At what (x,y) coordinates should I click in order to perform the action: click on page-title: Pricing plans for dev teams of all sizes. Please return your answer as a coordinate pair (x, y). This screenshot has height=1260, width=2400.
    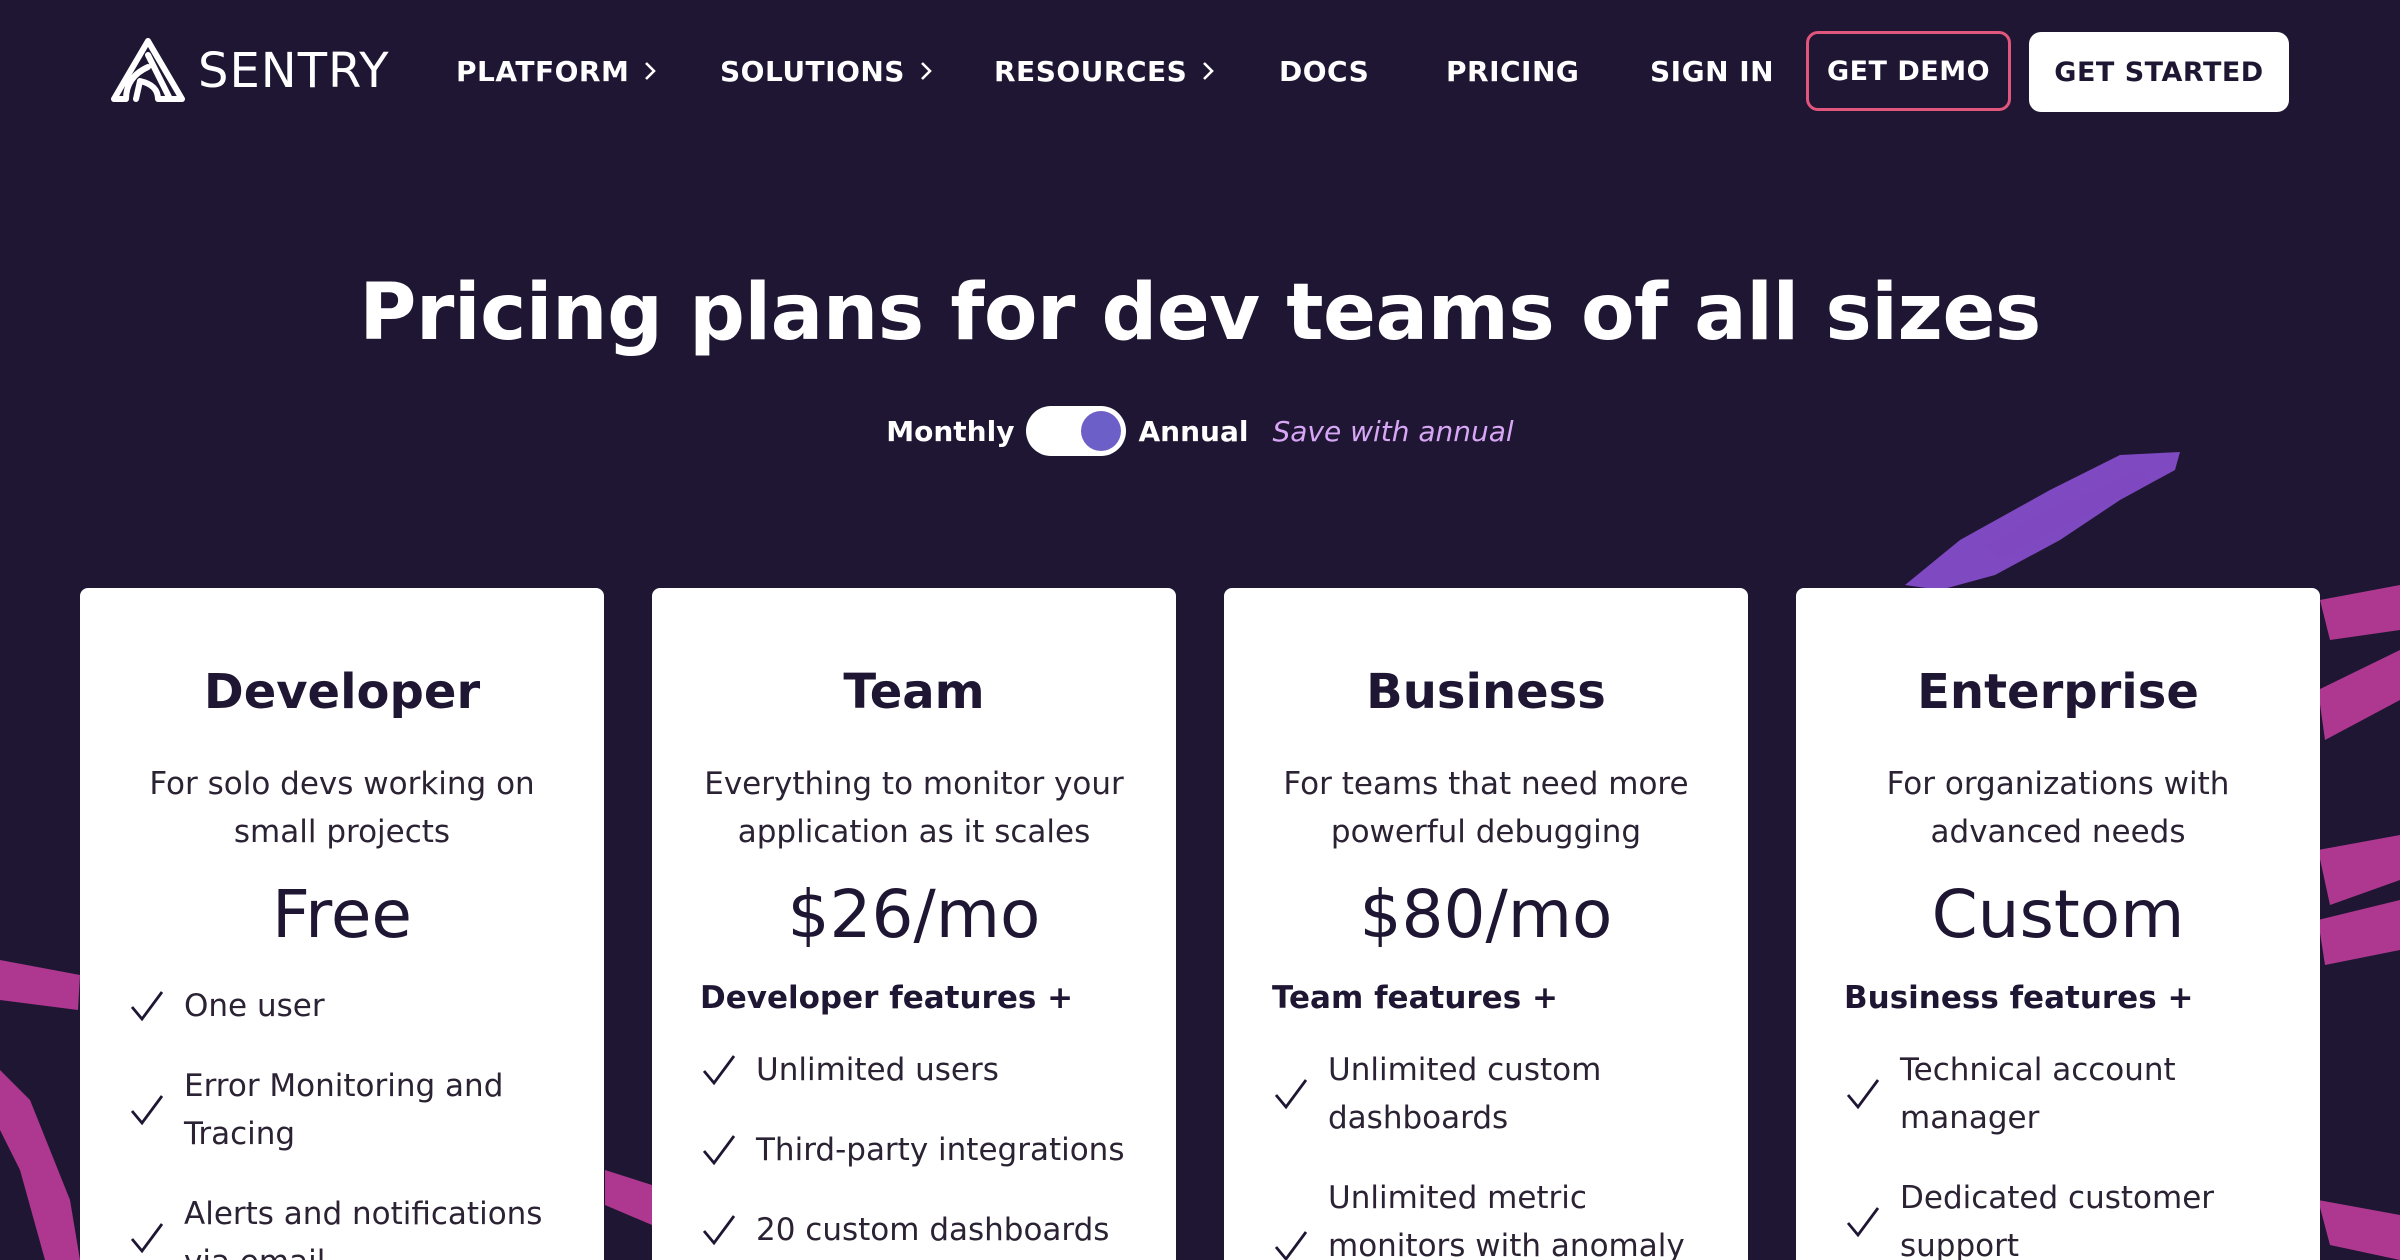
    Looking at the image, I should click on (1200, 313).